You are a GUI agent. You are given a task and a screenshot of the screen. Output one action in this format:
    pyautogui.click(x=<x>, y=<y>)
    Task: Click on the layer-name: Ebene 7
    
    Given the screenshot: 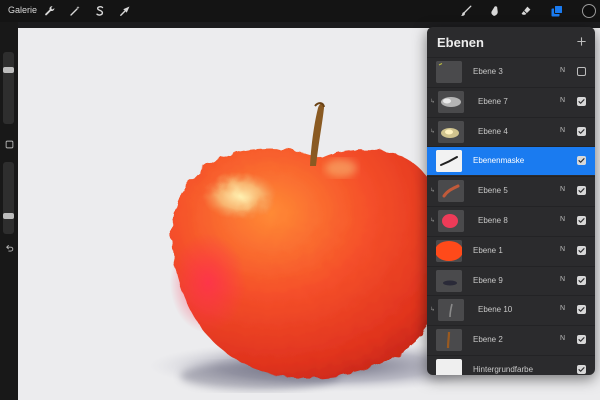 What is the action you would take?
    pyautogui.click(x=493, y=101)
    